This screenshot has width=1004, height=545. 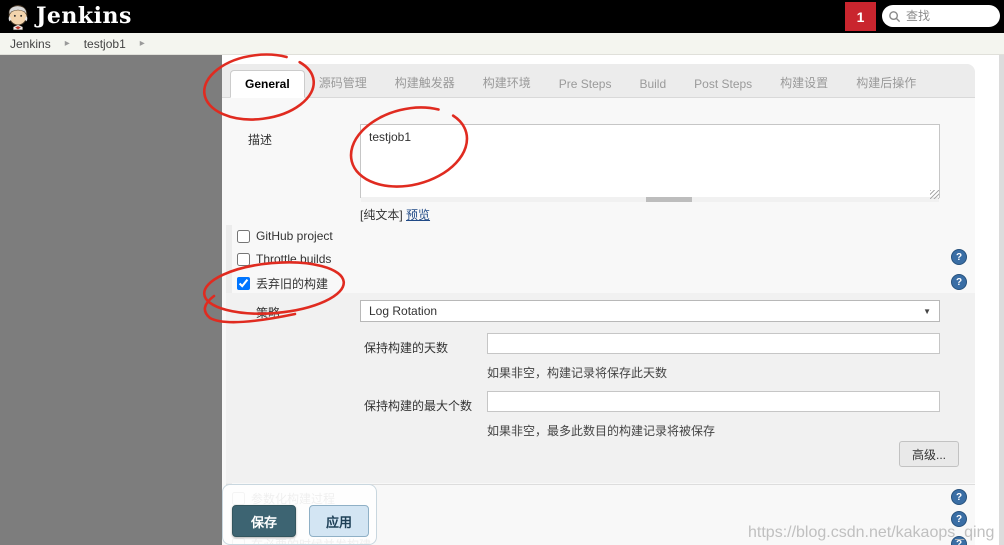 I want to click on textarea-resize-handle-icon, so click(x=934, y=194).